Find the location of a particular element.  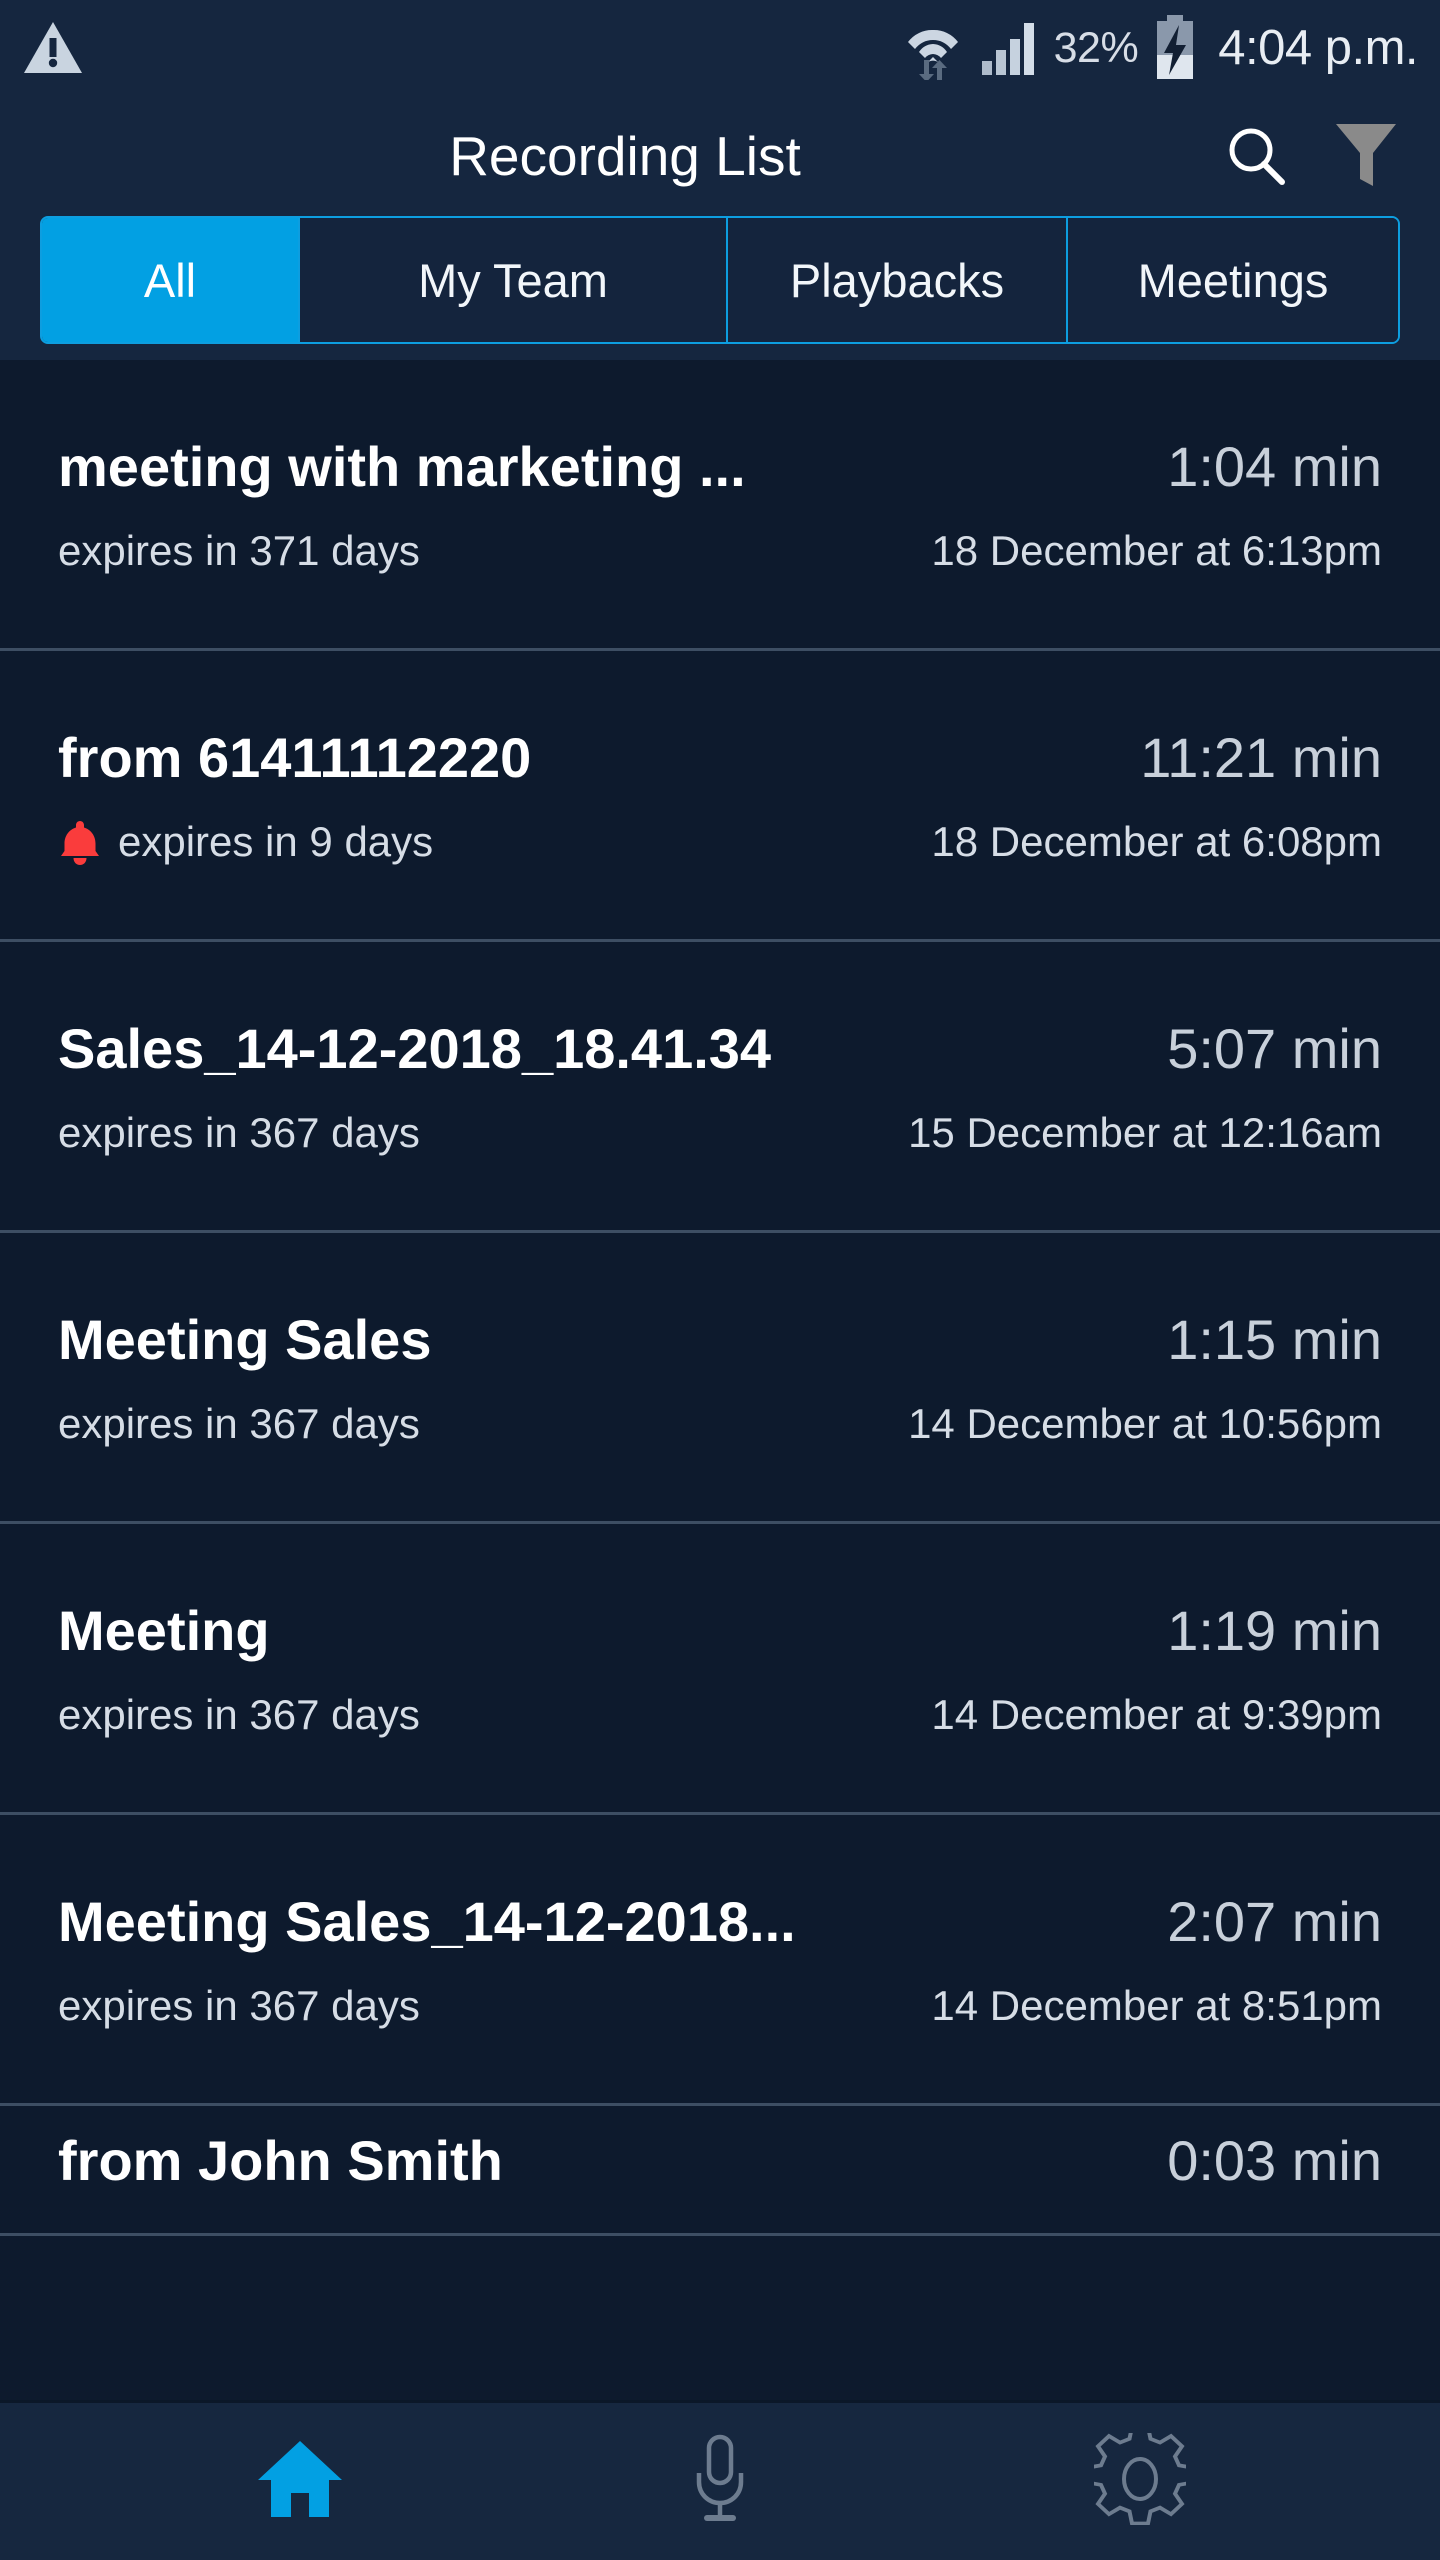

row-primary-line: from 61411112220 11:21 min is located at coordinates (720, 757).